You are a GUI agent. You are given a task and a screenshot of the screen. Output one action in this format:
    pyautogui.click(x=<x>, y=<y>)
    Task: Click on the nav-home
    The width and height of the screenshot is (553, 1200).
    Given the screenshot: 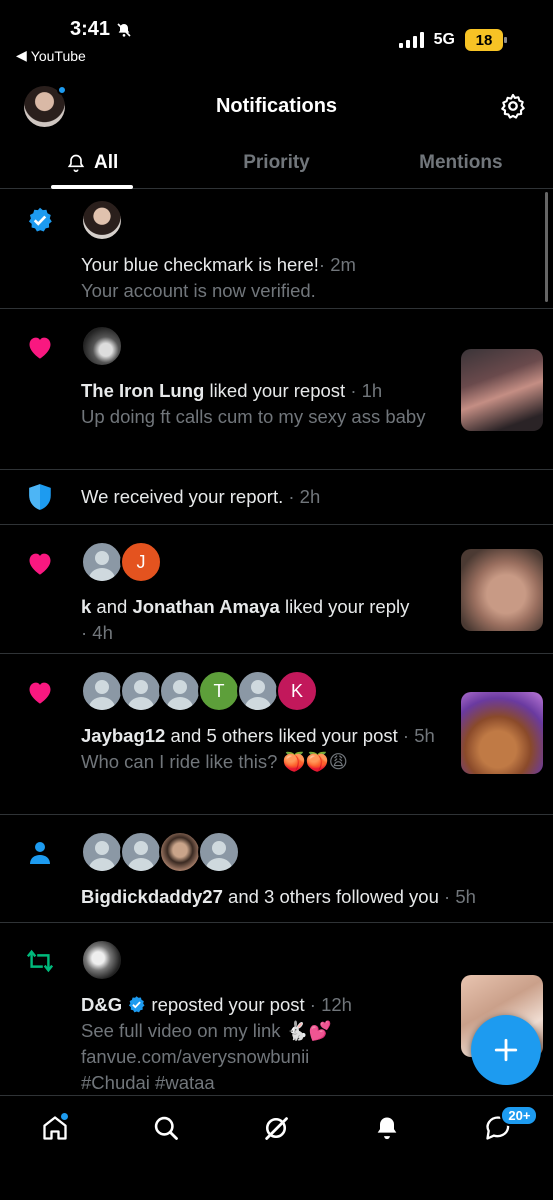 What is the action you would take?
    pyautogui.click(x=55, y=1148)
    